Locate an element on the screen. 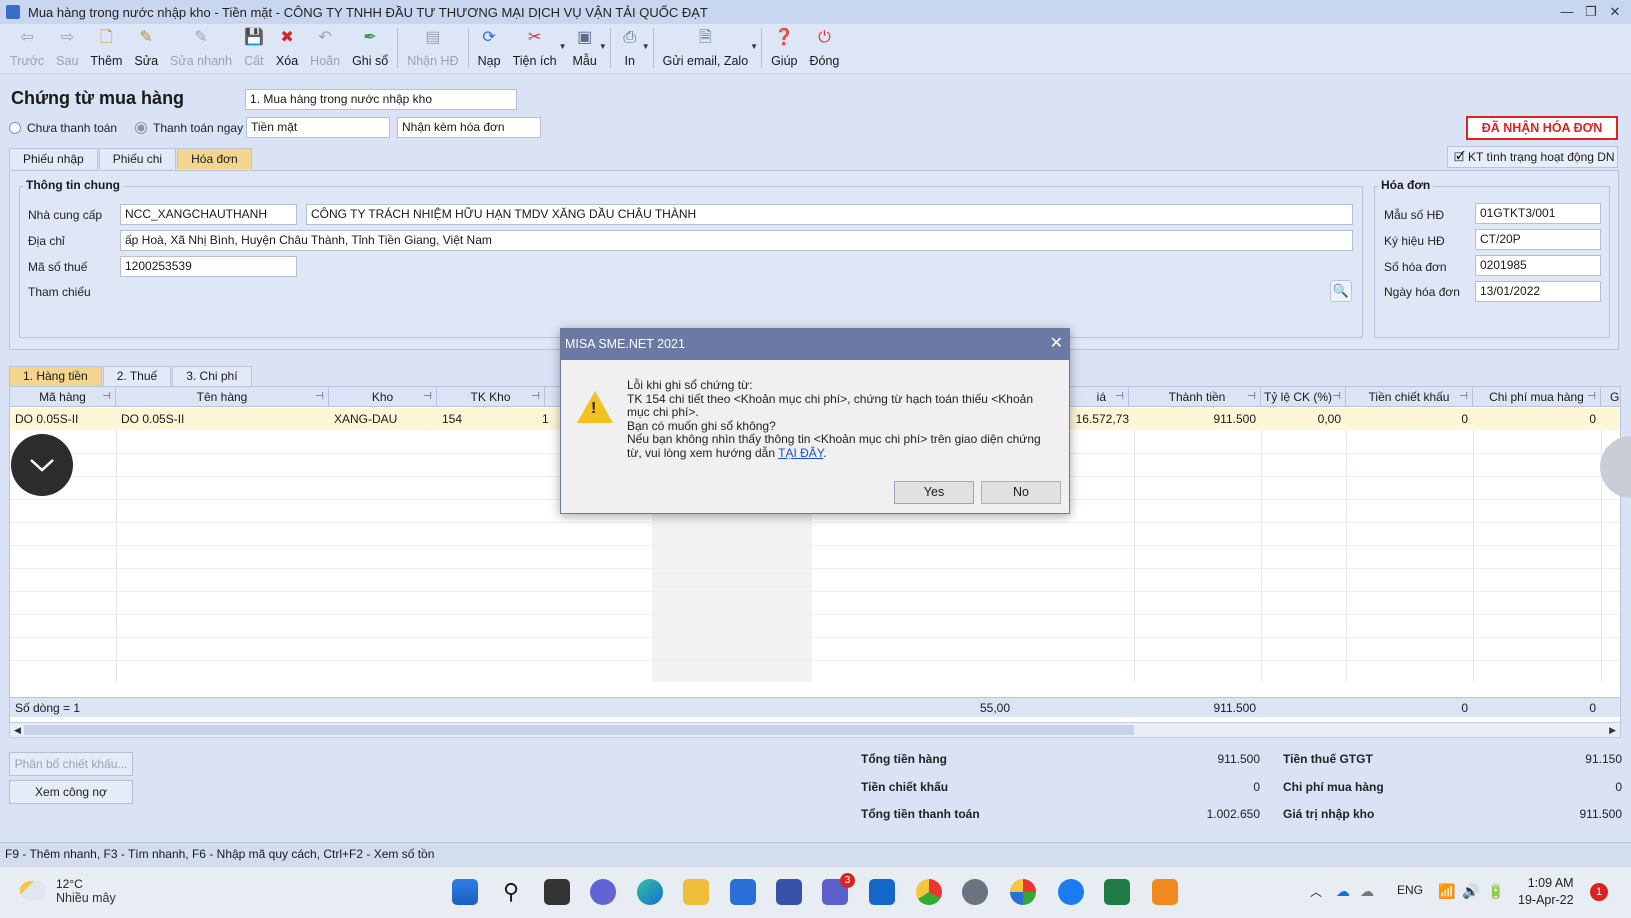 This screenshot has width=1631, height=918. receive-invoice-button: ▤ Nhận HĐ is located at coordinates (432, 48).